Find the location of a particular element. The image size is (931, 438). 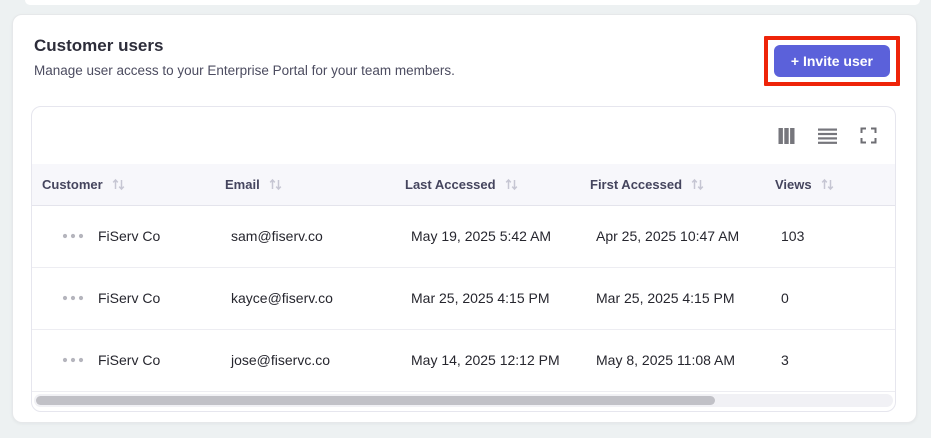

column-header-last-accessed: Last Accessed is located at coordinates (487, 185).